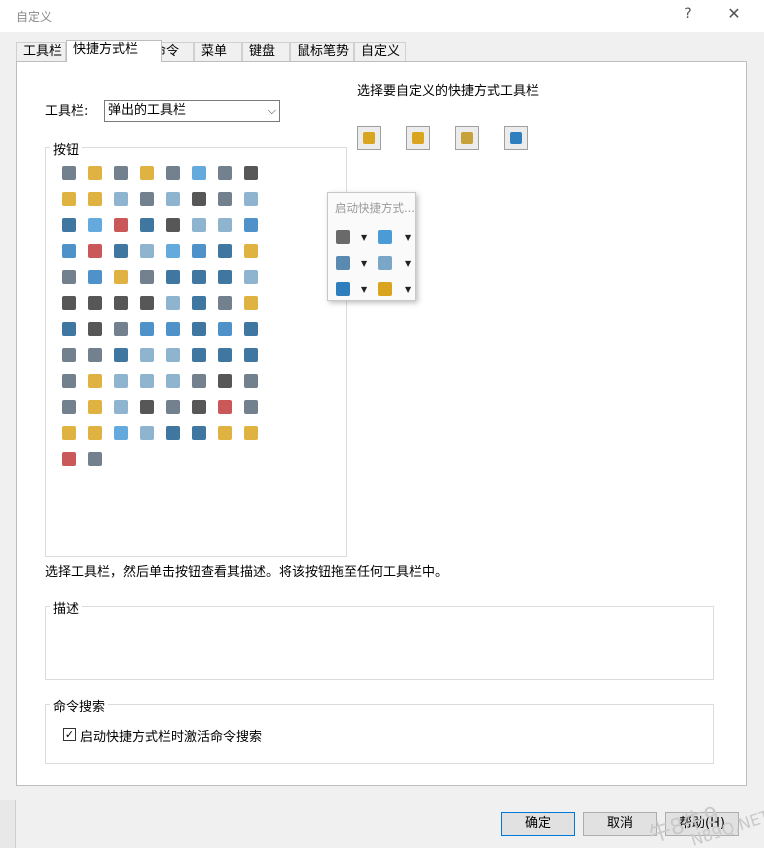 This screenshot has width=764, height=848. I want to click on help-button: 帮助(H), so click(702, 824).